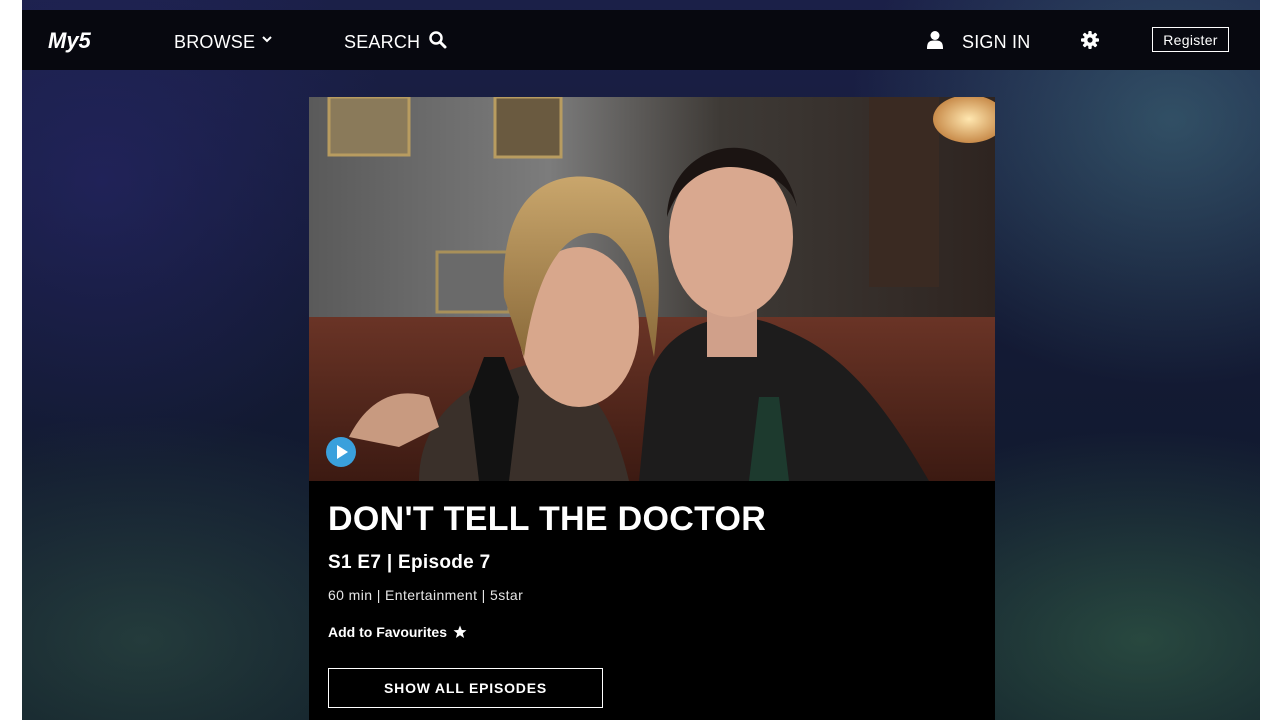  I want to click on episode-label: S1 E7 | Episode 7, so click(409, 562).